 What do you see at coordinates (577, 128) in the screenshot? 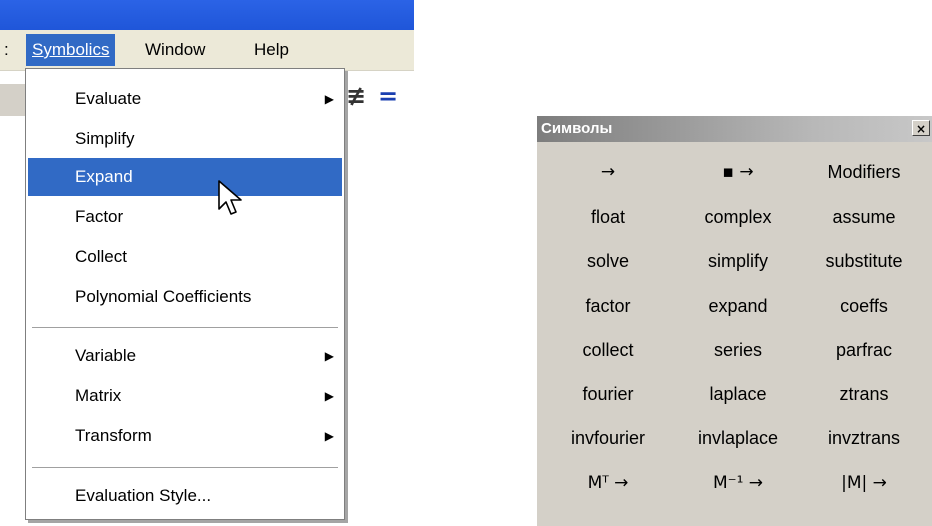
I see `palette-title: Символы` at bounding box center [577, 128].